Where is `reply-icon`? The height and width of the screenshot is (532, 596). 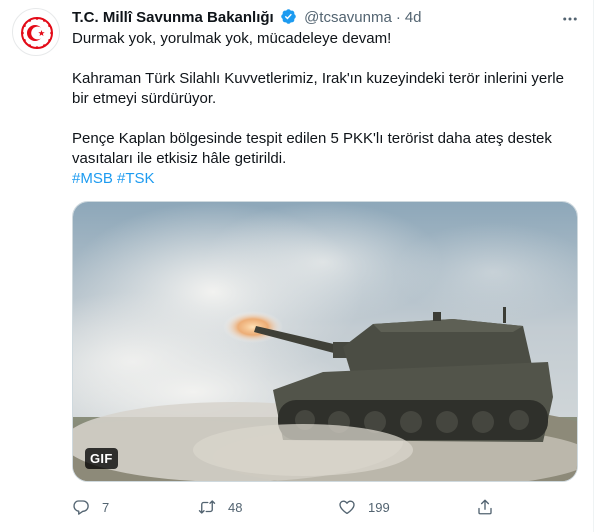 reply-icon is located at coordinates (81, 507).